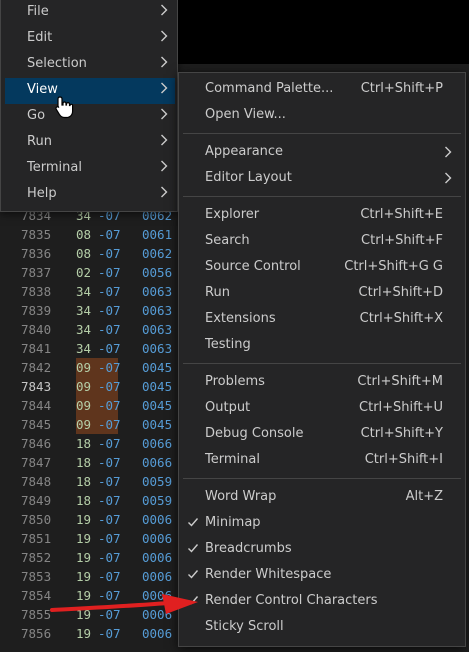  What do you see at coordinates (36, 405) in the screenshot?
I see `line-number: 7844` at bounding box center [36, 405].